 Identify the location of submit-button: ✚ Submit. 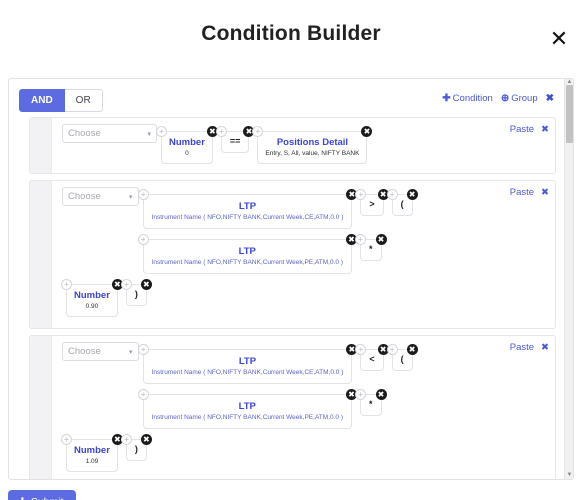
(42, 495).